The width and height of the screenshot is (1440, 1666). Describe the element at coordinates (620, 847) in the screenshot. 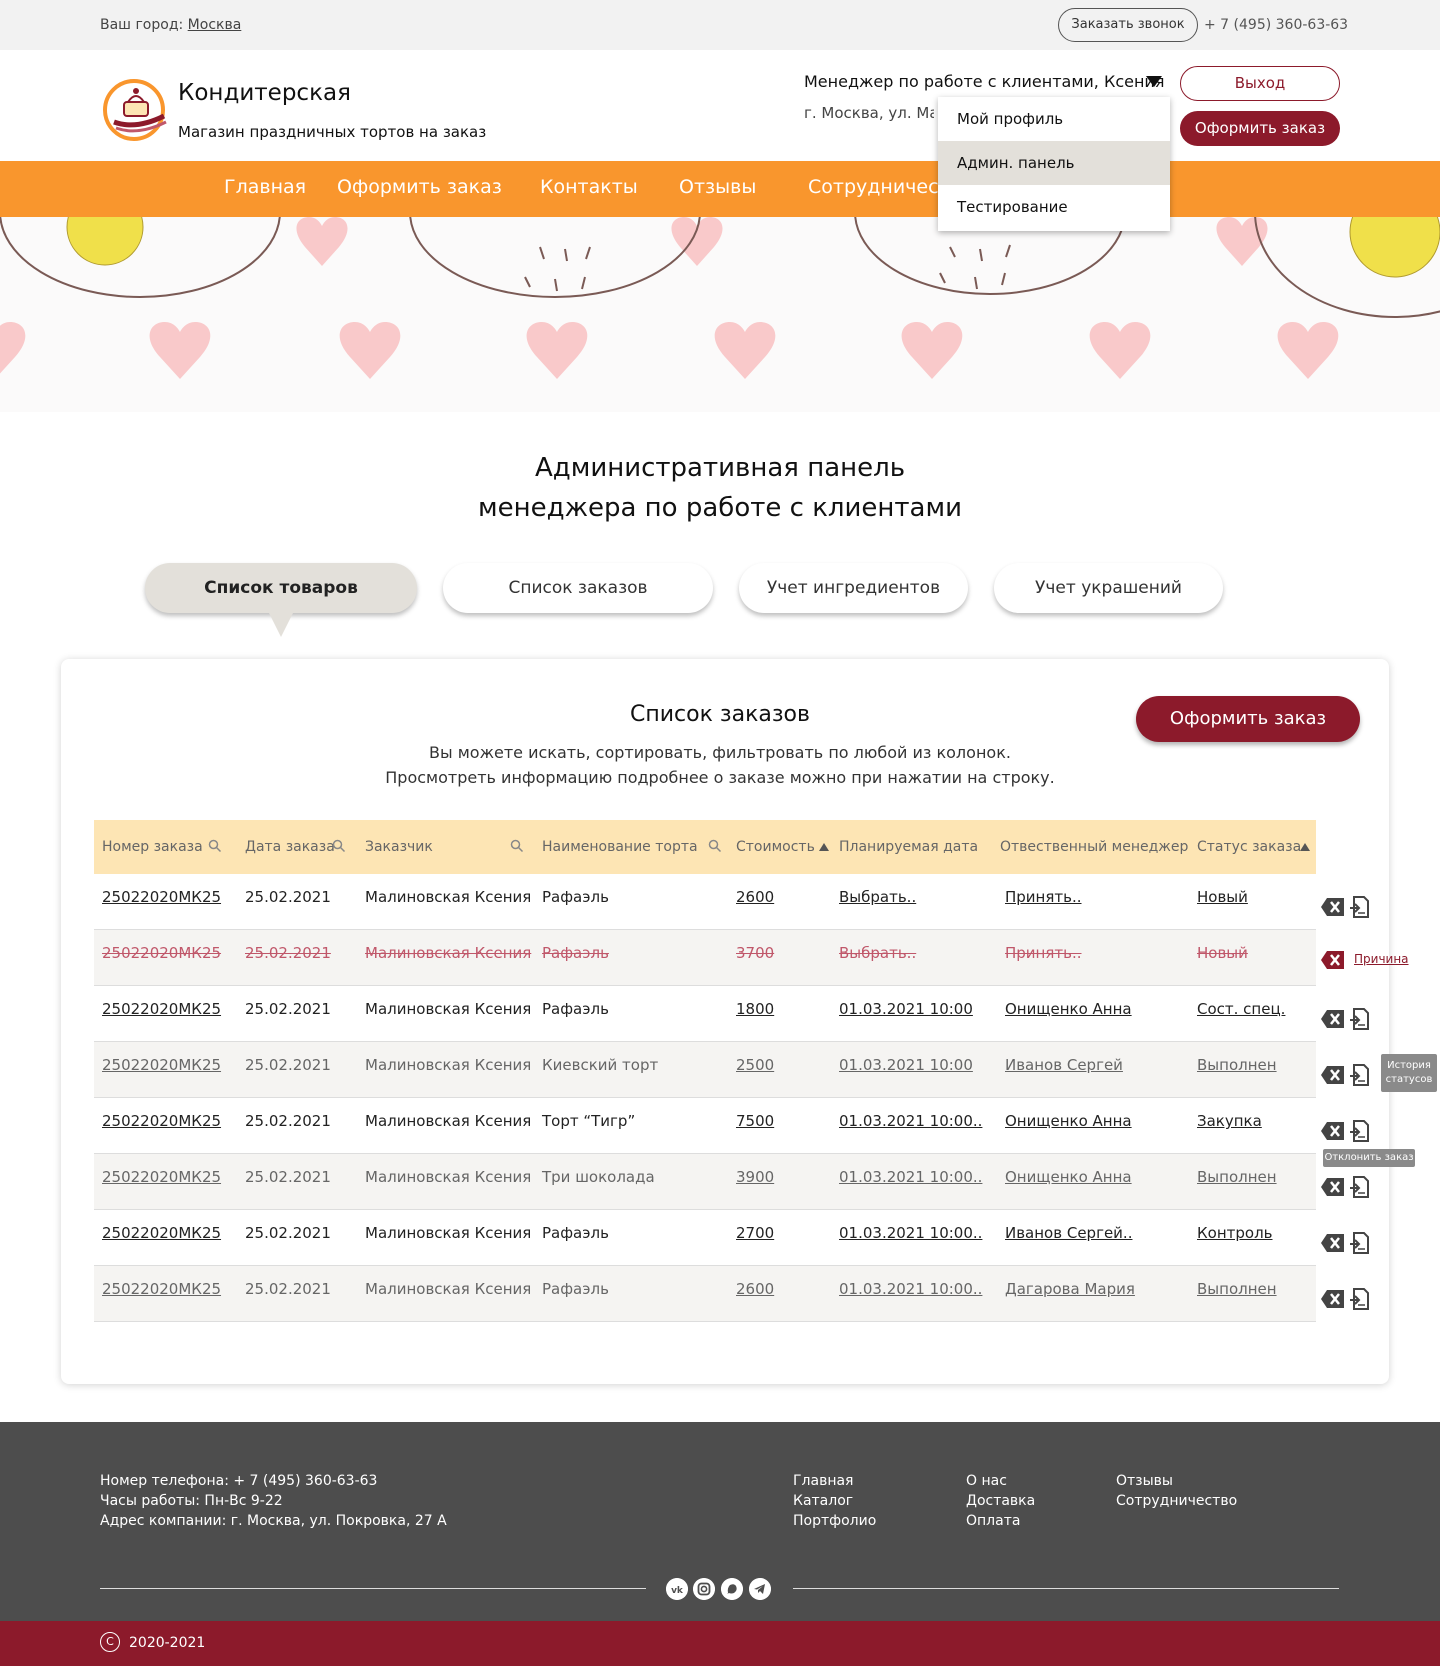

I see `column-header-cake-name: Наименование торта` at that location.